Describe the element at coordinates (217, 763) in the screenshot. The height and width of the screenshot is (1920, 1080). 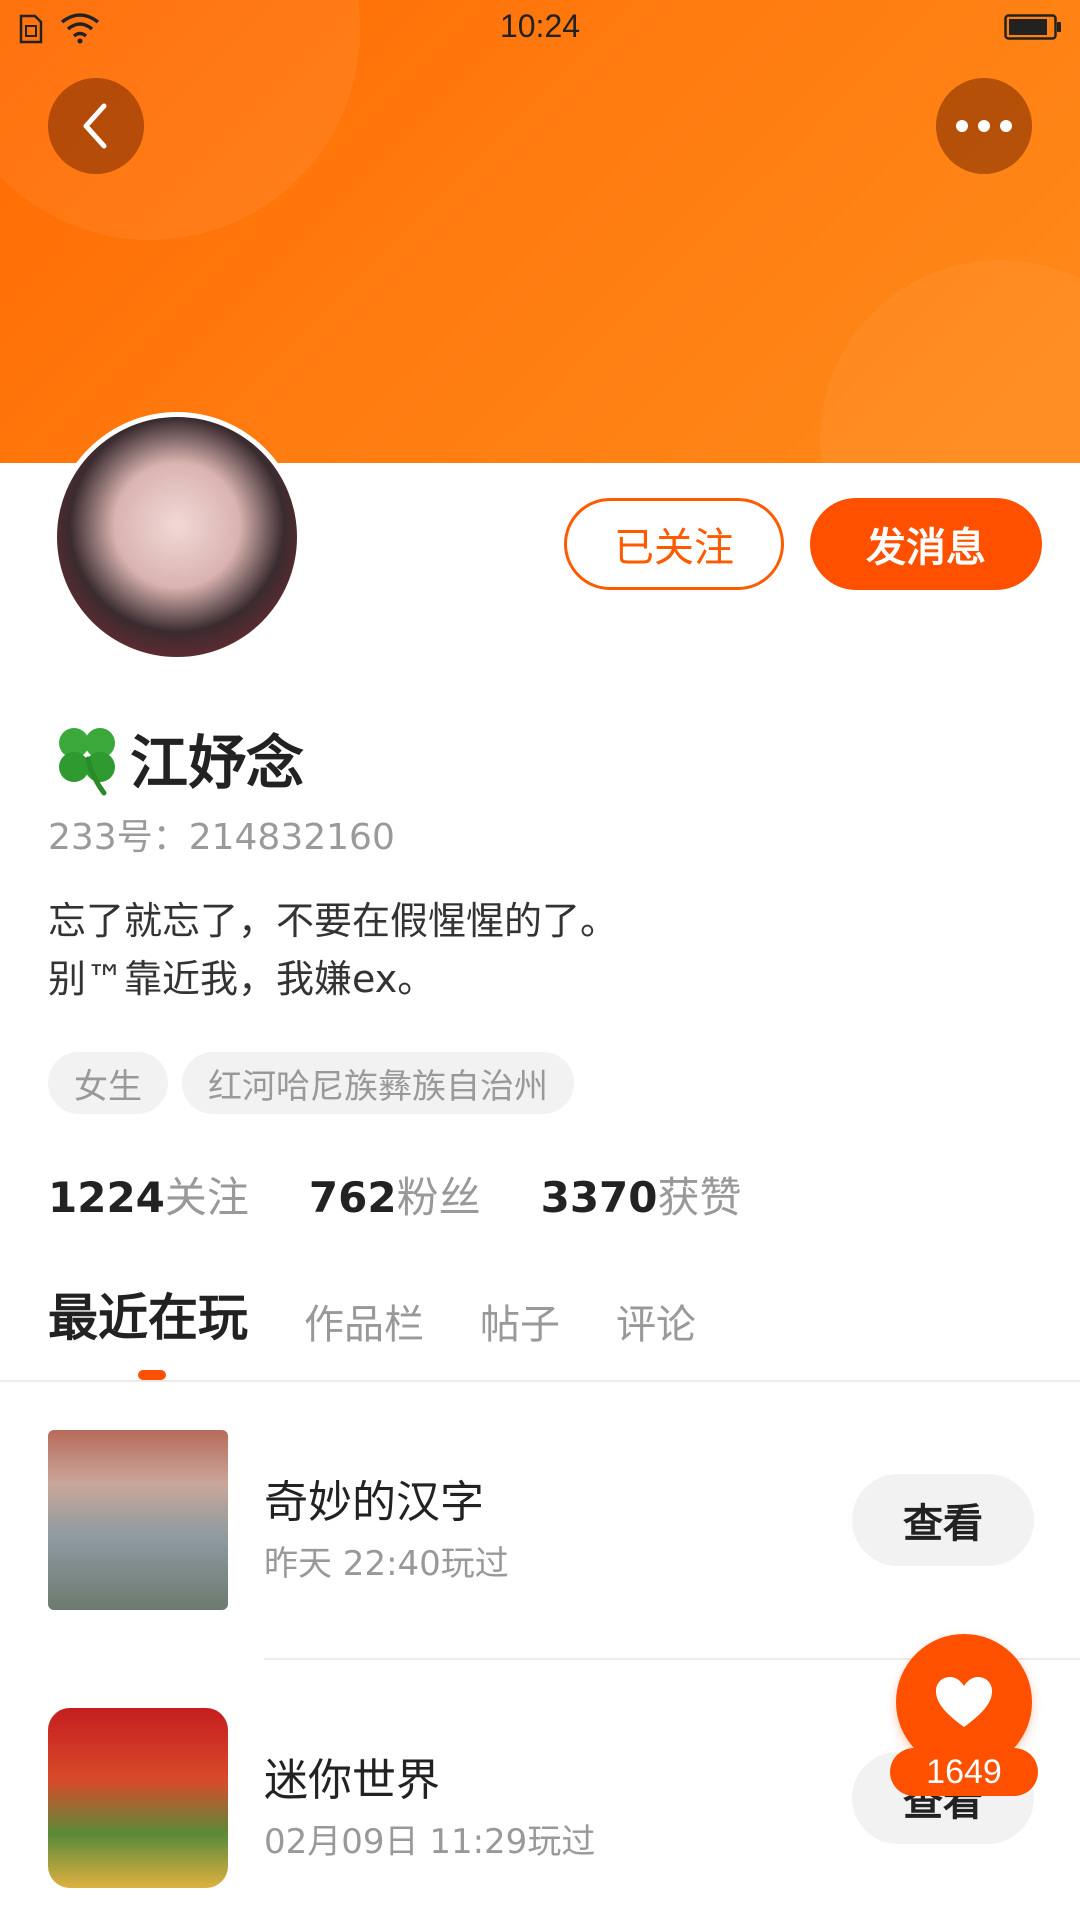
I see `username: 江妤念` at that location.